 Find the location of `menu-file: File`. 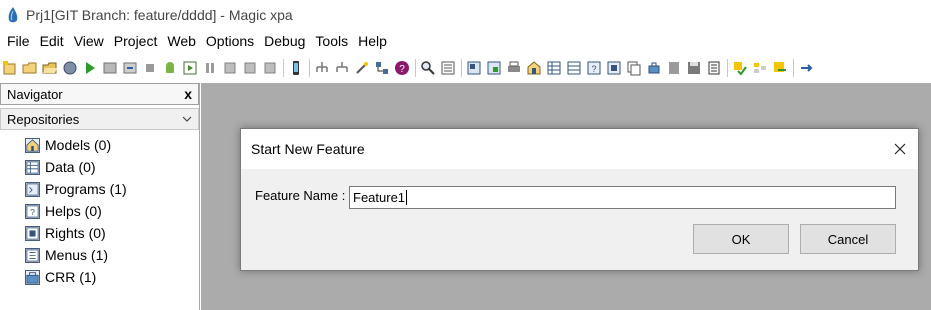

menu-file: File is located at coordinates (18, 41).